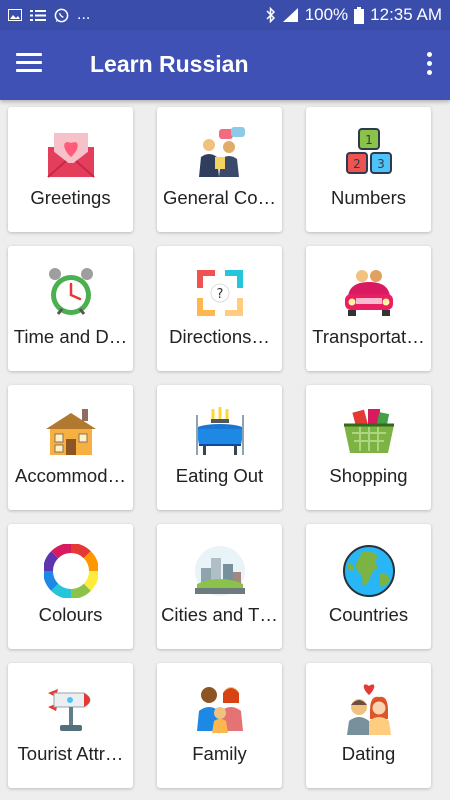 The width and height of the screenshot is (450, 800). What do you see at coordinates (369, 431) in the screenshot?
I see `shopping-basket-icon` at bounding box center [369, 431].